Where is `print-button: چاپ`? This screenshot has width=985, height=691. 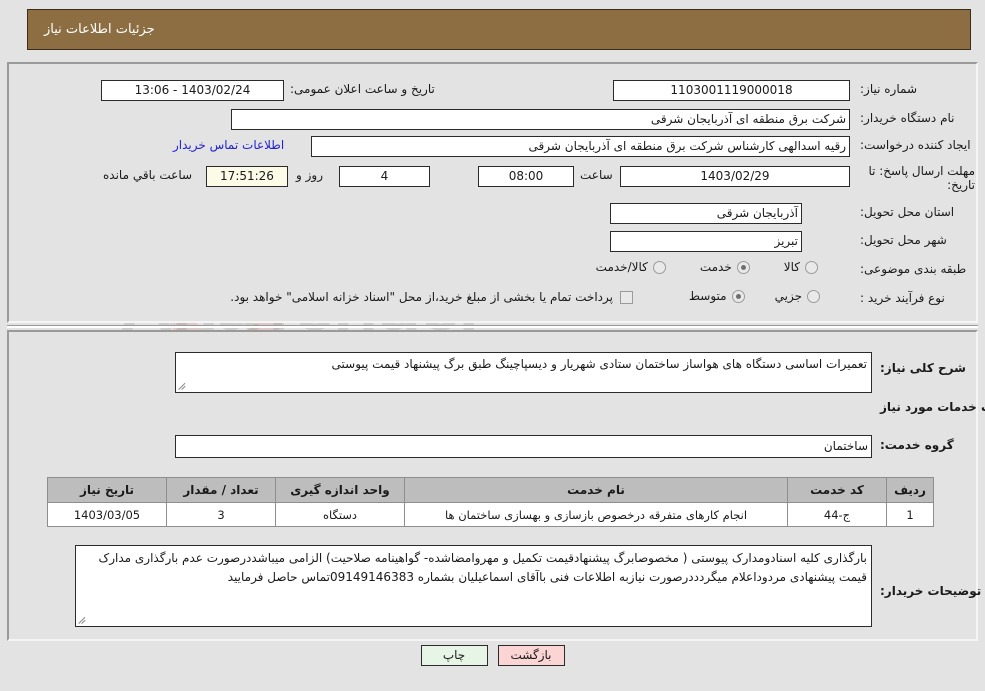
print-button: چاپ is located at coordinates (454, 655).